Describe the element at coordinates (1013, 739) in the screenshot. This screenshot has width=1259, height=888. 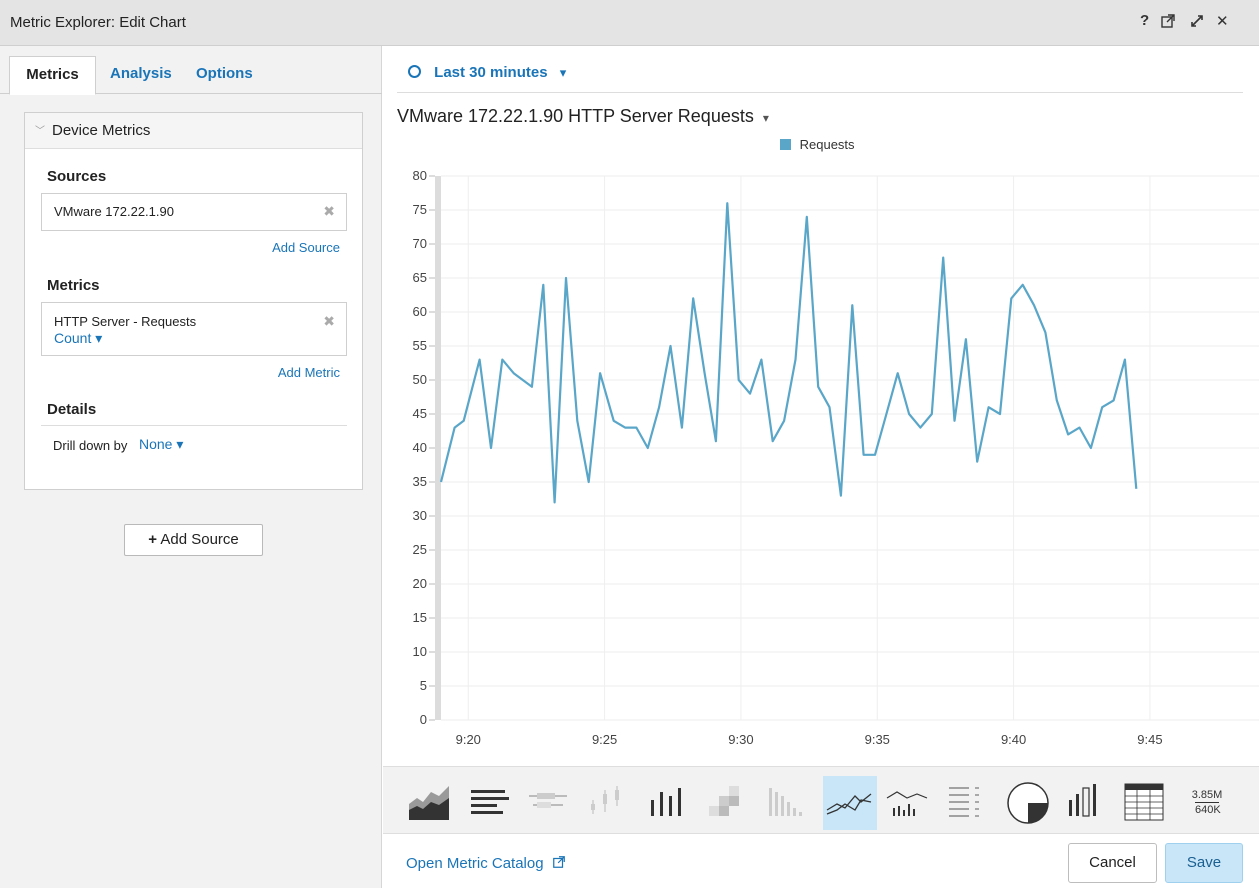
I see `x-tick-label: 9:40` at that location.